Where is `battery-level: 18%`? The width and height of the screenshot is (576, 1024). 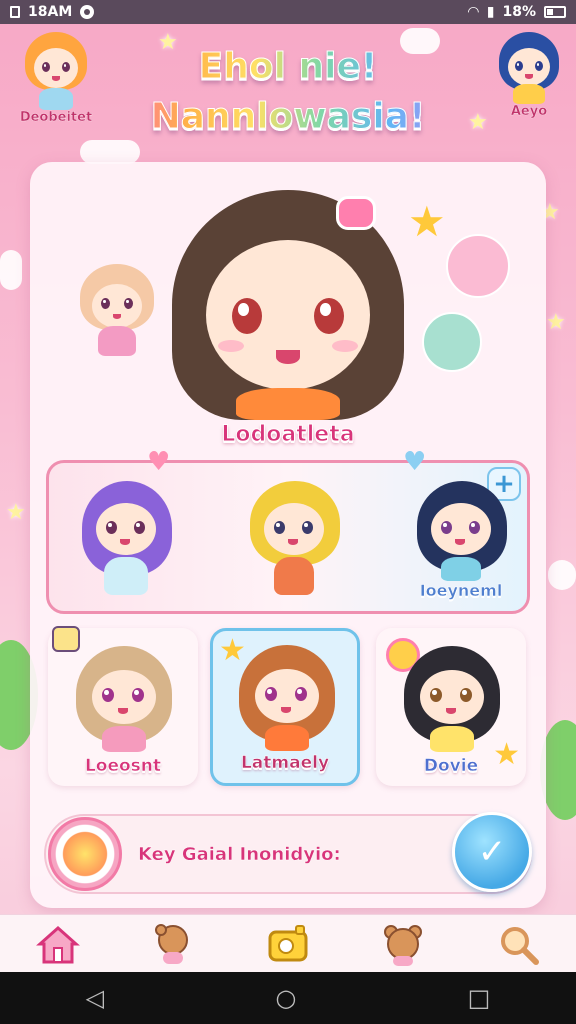 battery-level: 18% is located at coordinates (519, 12).